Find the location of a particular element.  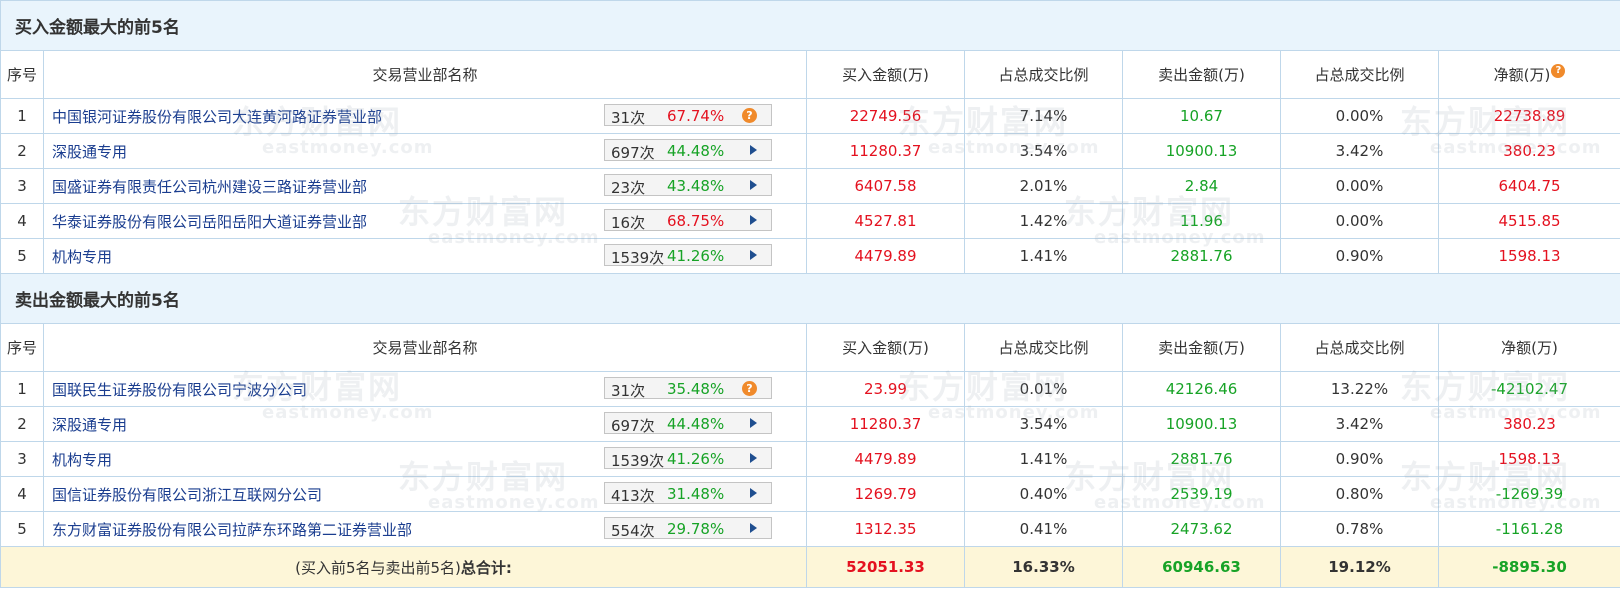

on-list-count: 1539次 is located at coordinates (638, 258).